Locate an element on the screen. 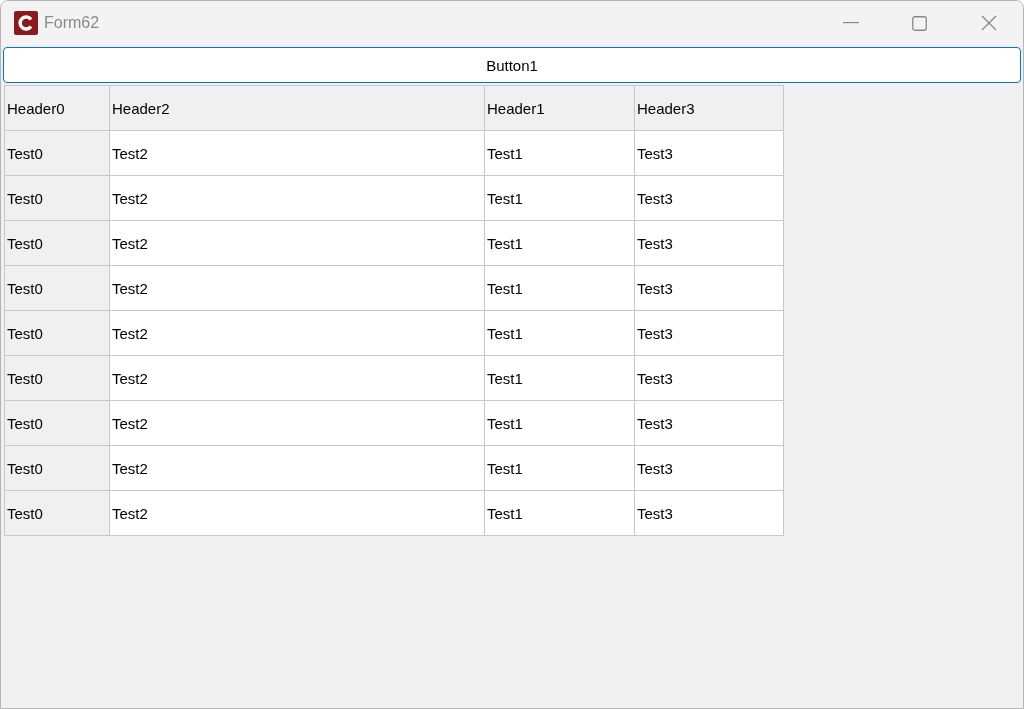 This screenshot has width=1024, height=709. column-header: Header3 is located at coordinates (709, 108).